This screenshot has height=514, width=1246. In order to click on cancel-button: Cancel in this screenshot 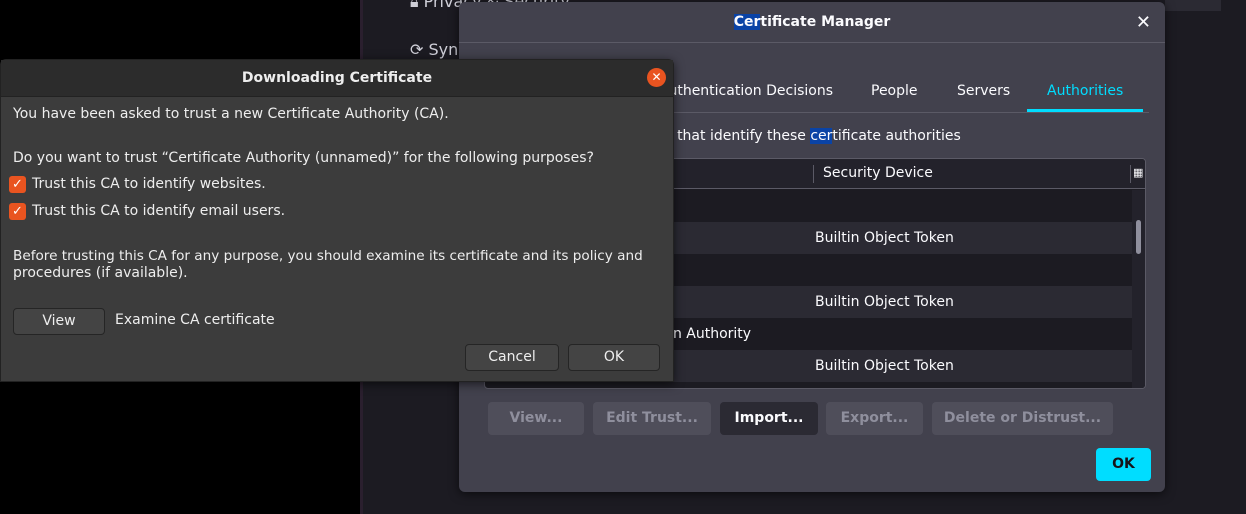, I will do `click(512, 357)`.